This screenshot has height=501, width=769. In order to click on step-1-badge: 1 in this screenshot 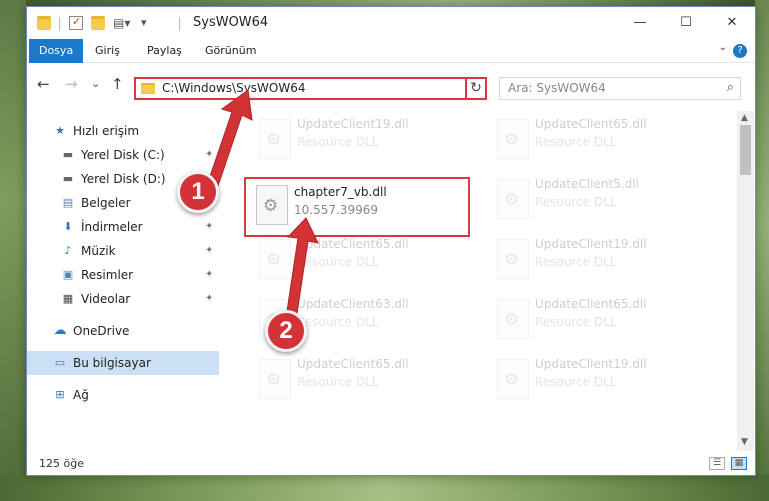, I will do `click(198, 192)`.